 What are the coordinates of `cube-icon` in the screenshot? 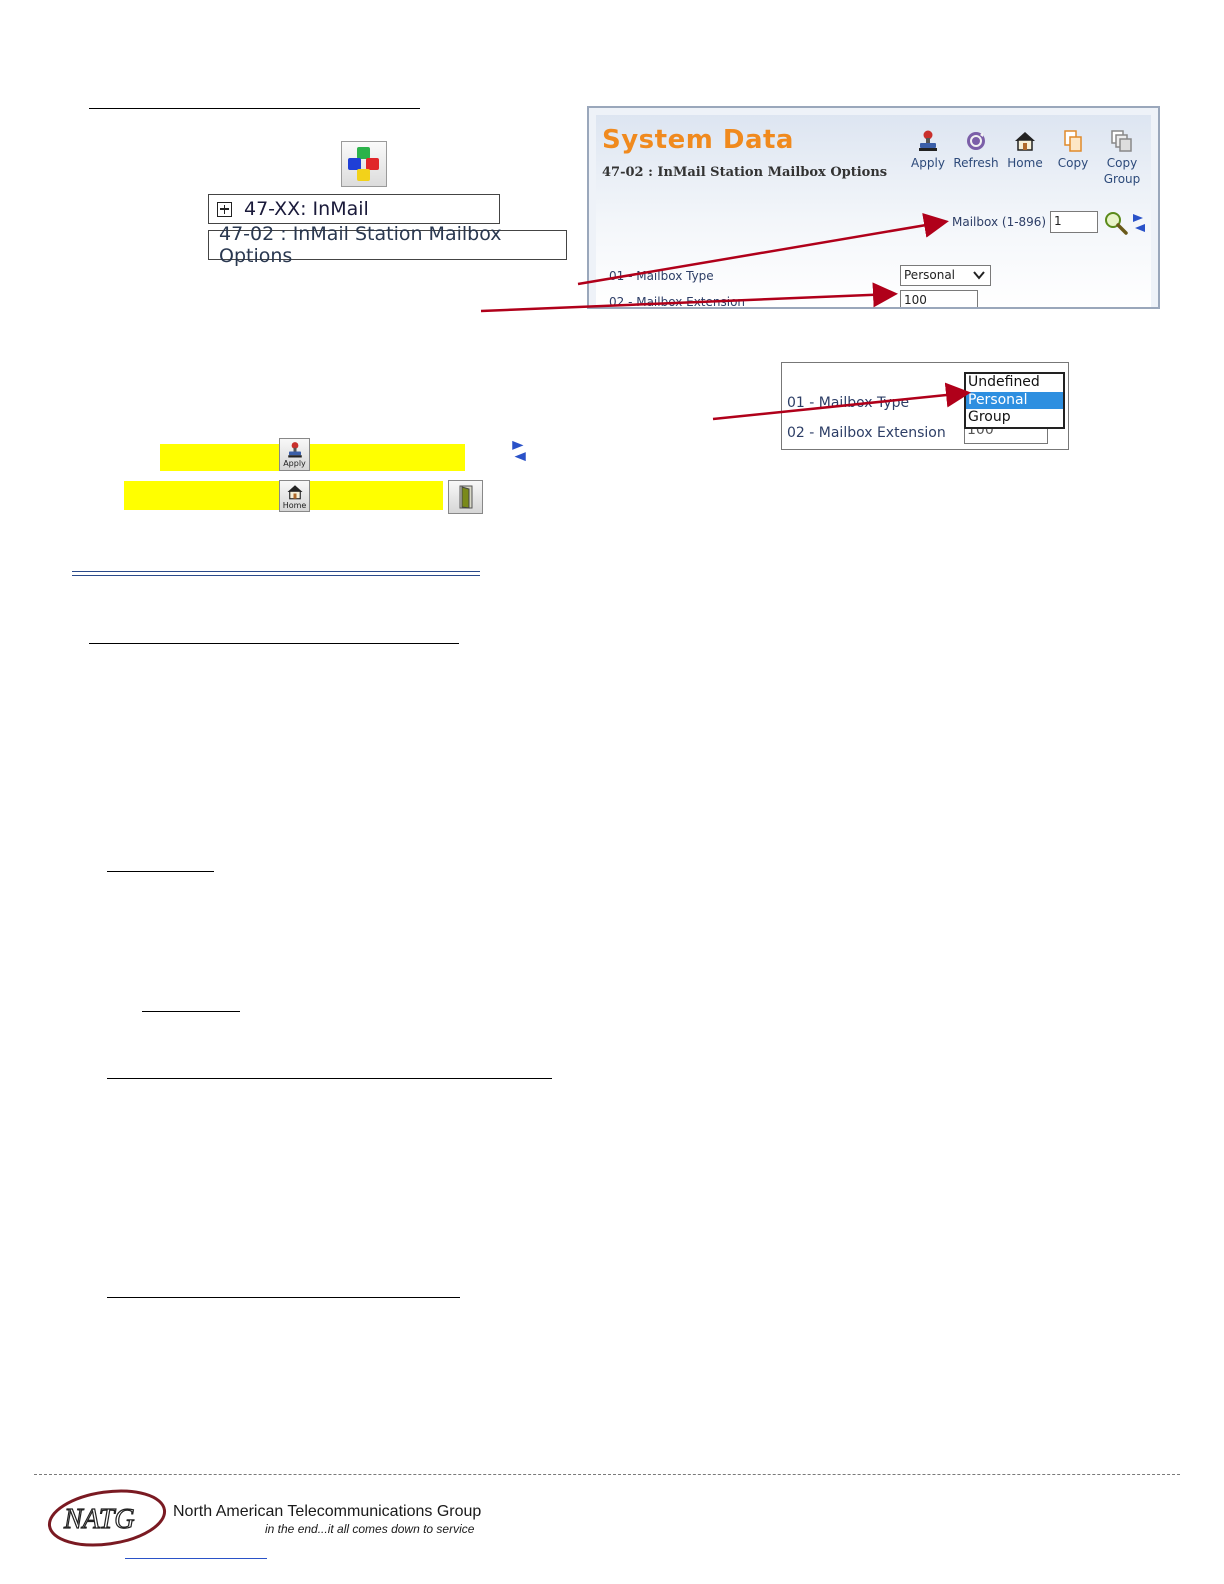 It's located at (363, 164).